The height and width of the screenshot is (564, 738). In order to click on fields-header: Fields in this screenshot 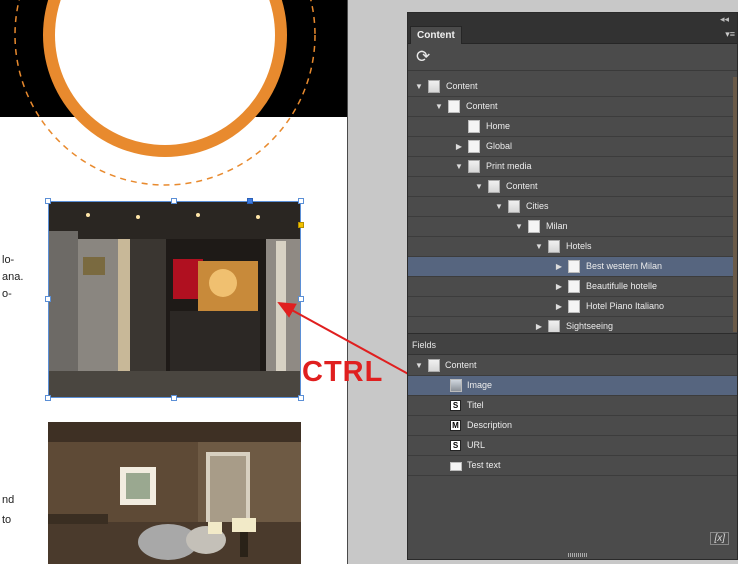, I will do `click(572, 344)`.